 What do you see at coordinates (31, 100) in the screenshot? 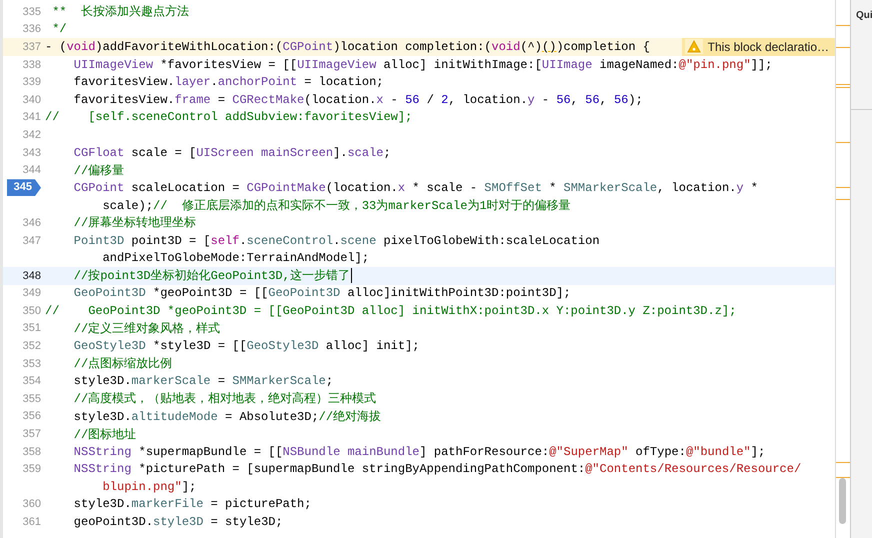
I see `line-number: 340` at bounding box center [31, 100].